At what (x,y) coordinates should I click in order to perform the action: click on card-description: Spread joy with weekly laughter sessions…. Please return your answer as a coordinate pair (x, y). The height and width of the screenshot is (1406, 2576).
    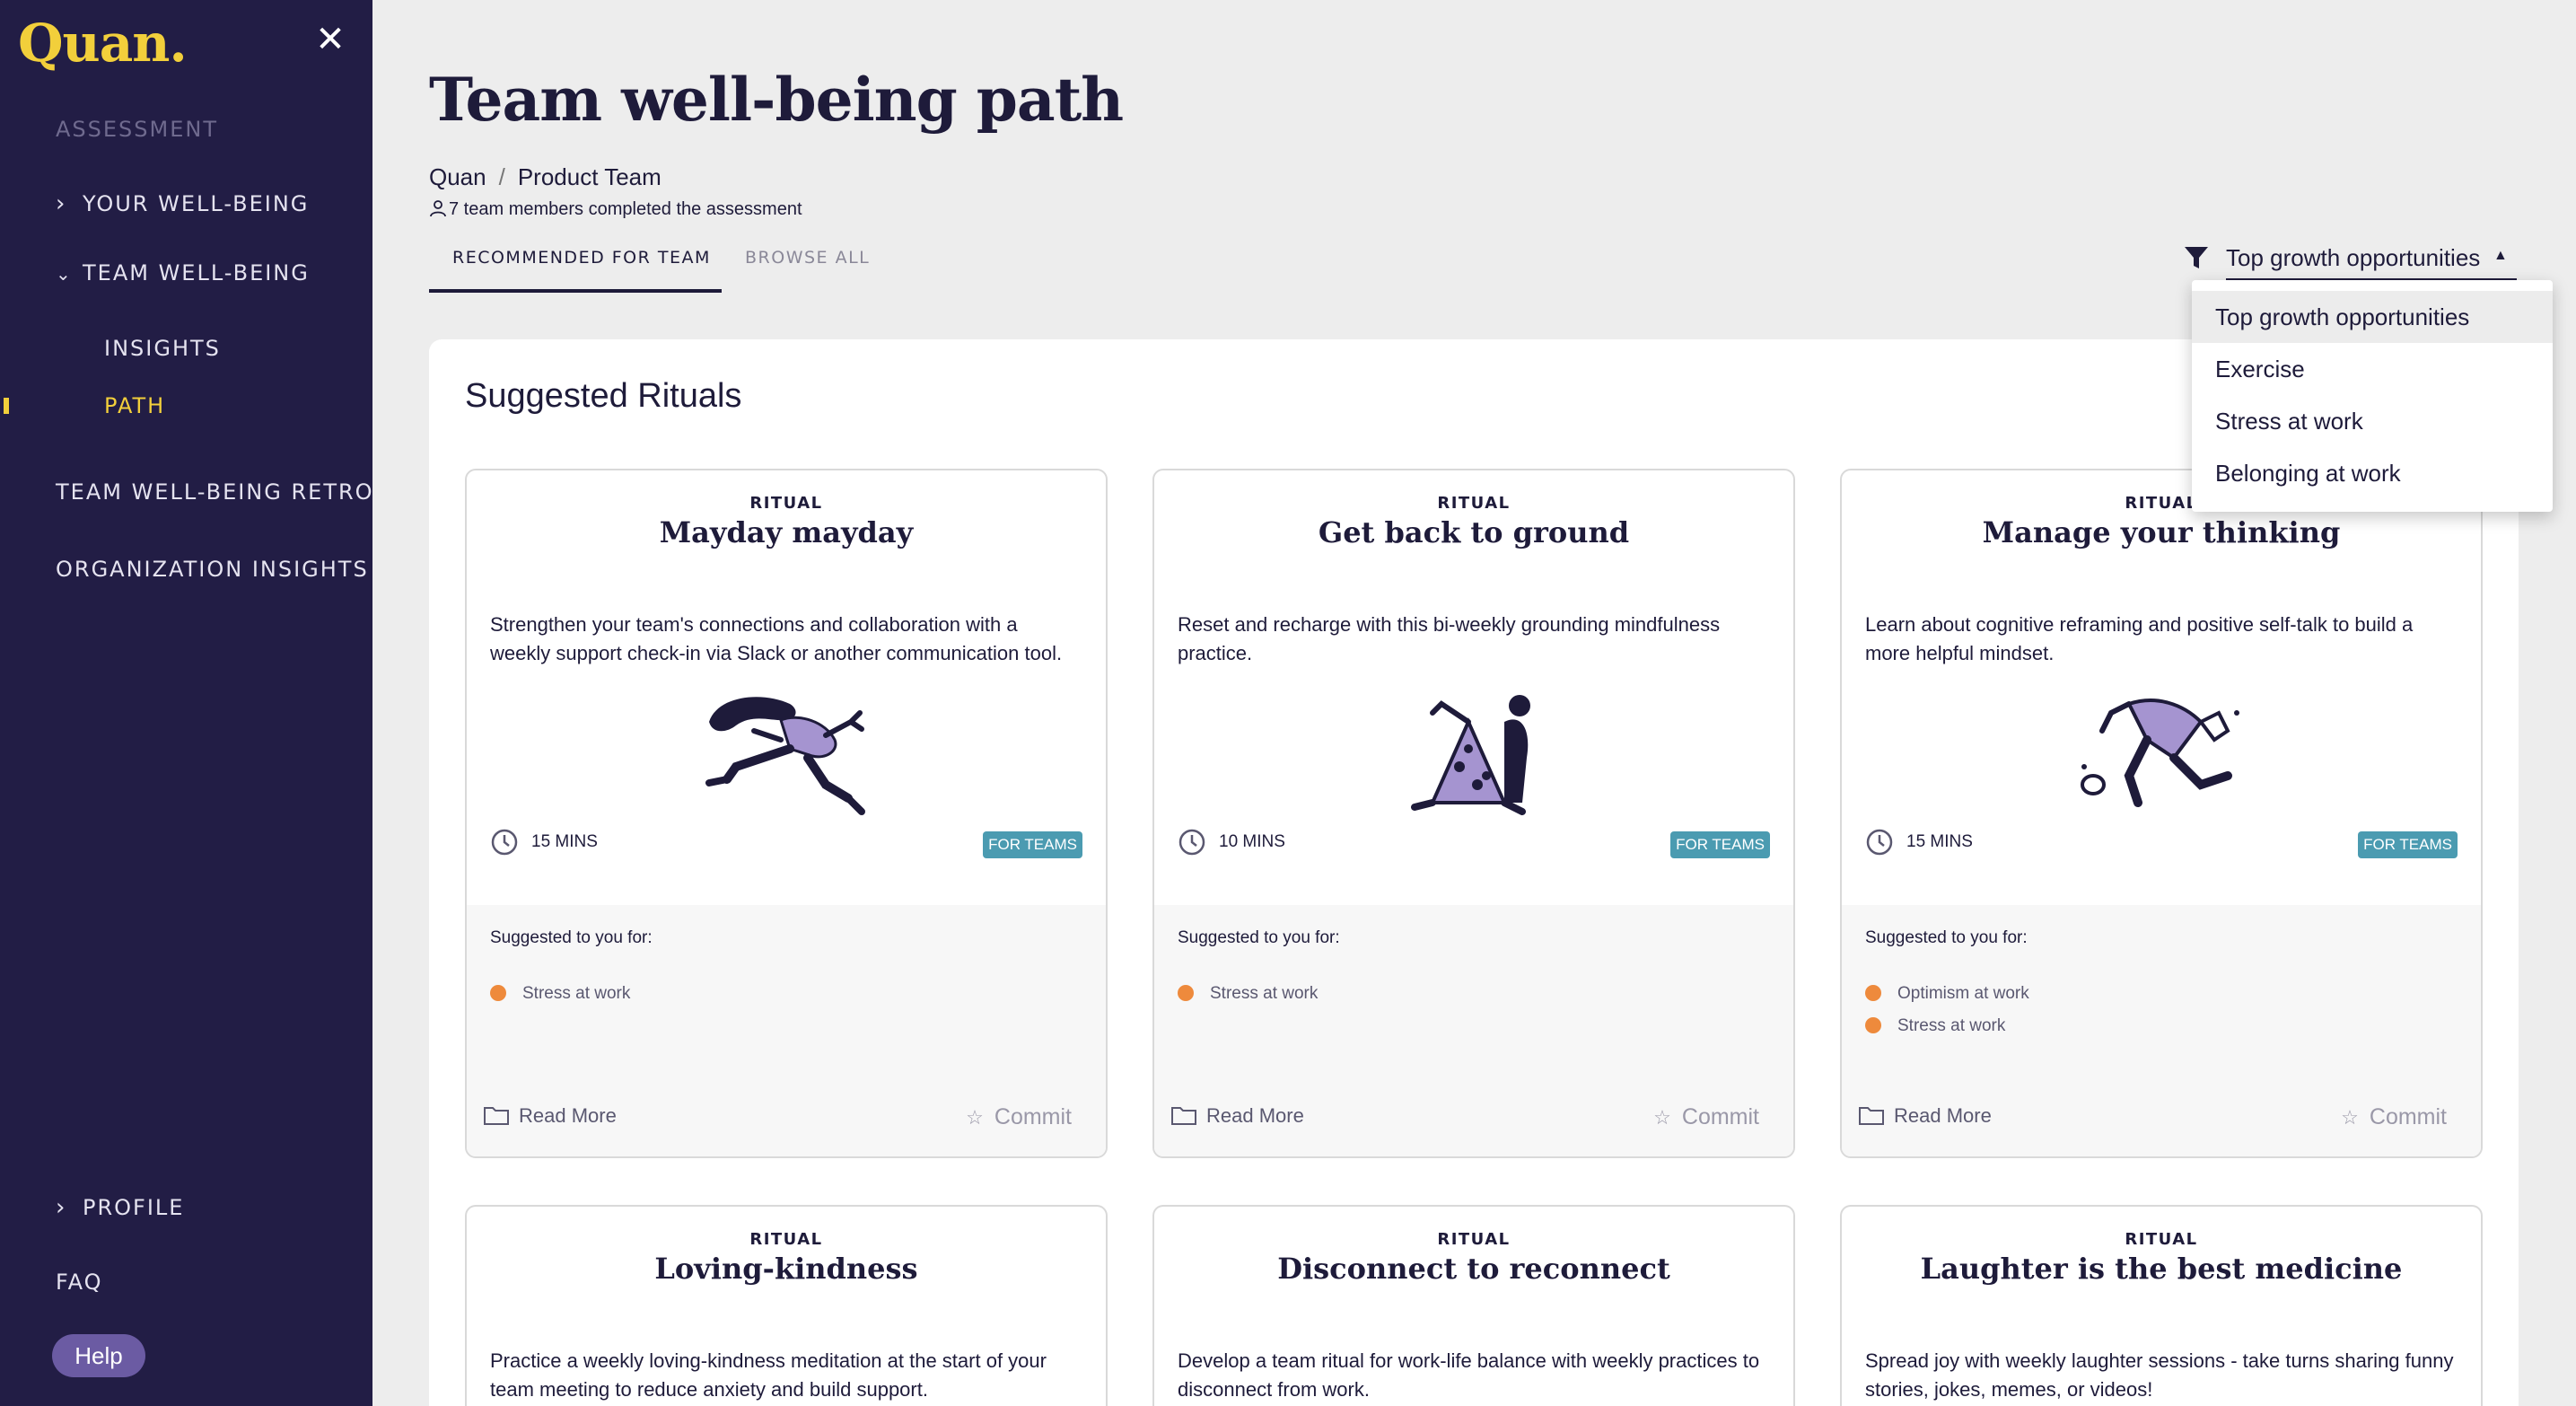
    Looking at the image, I should click on (2159, 1375).